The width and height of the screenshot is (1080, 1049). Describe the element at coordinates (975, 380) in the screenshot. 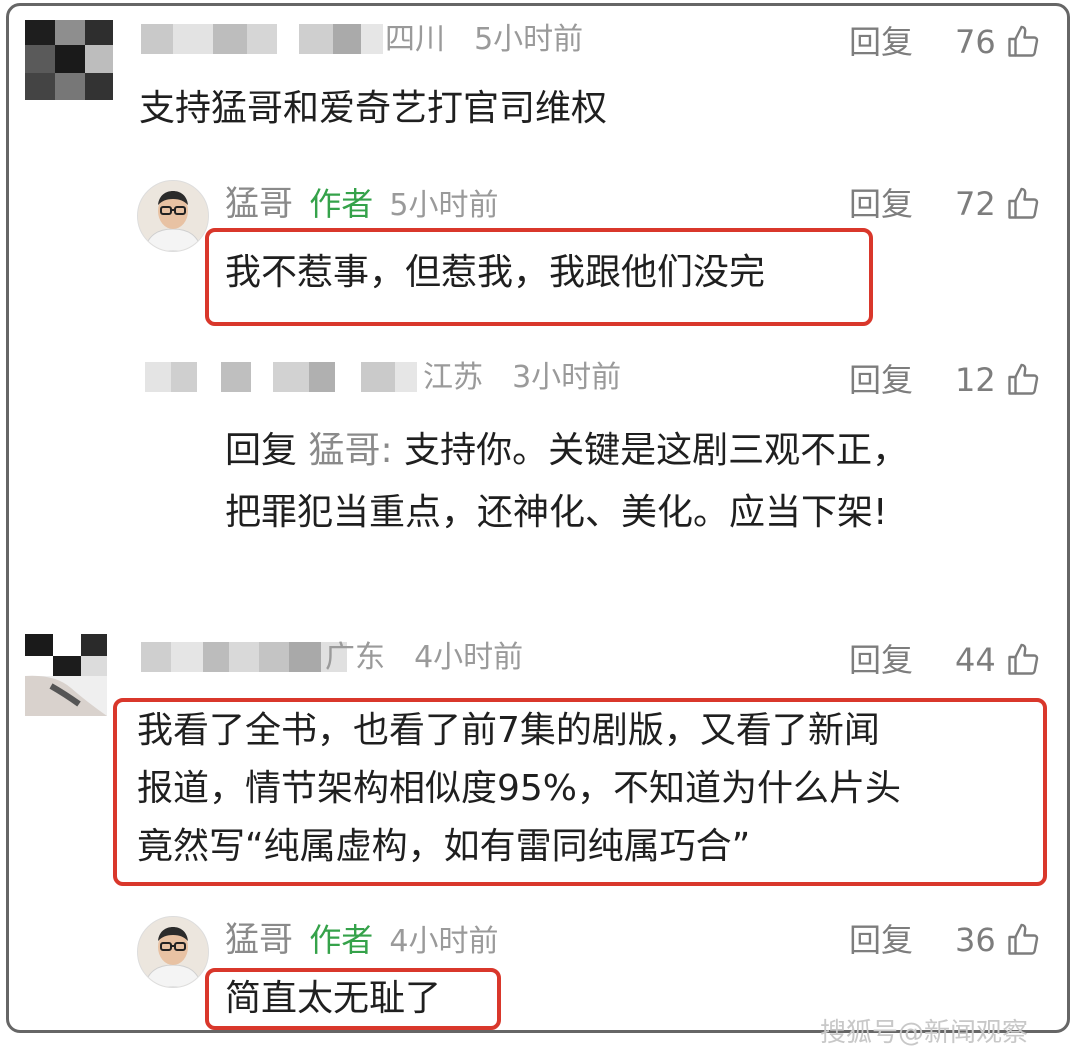

I see `like-count: 12` at that location.